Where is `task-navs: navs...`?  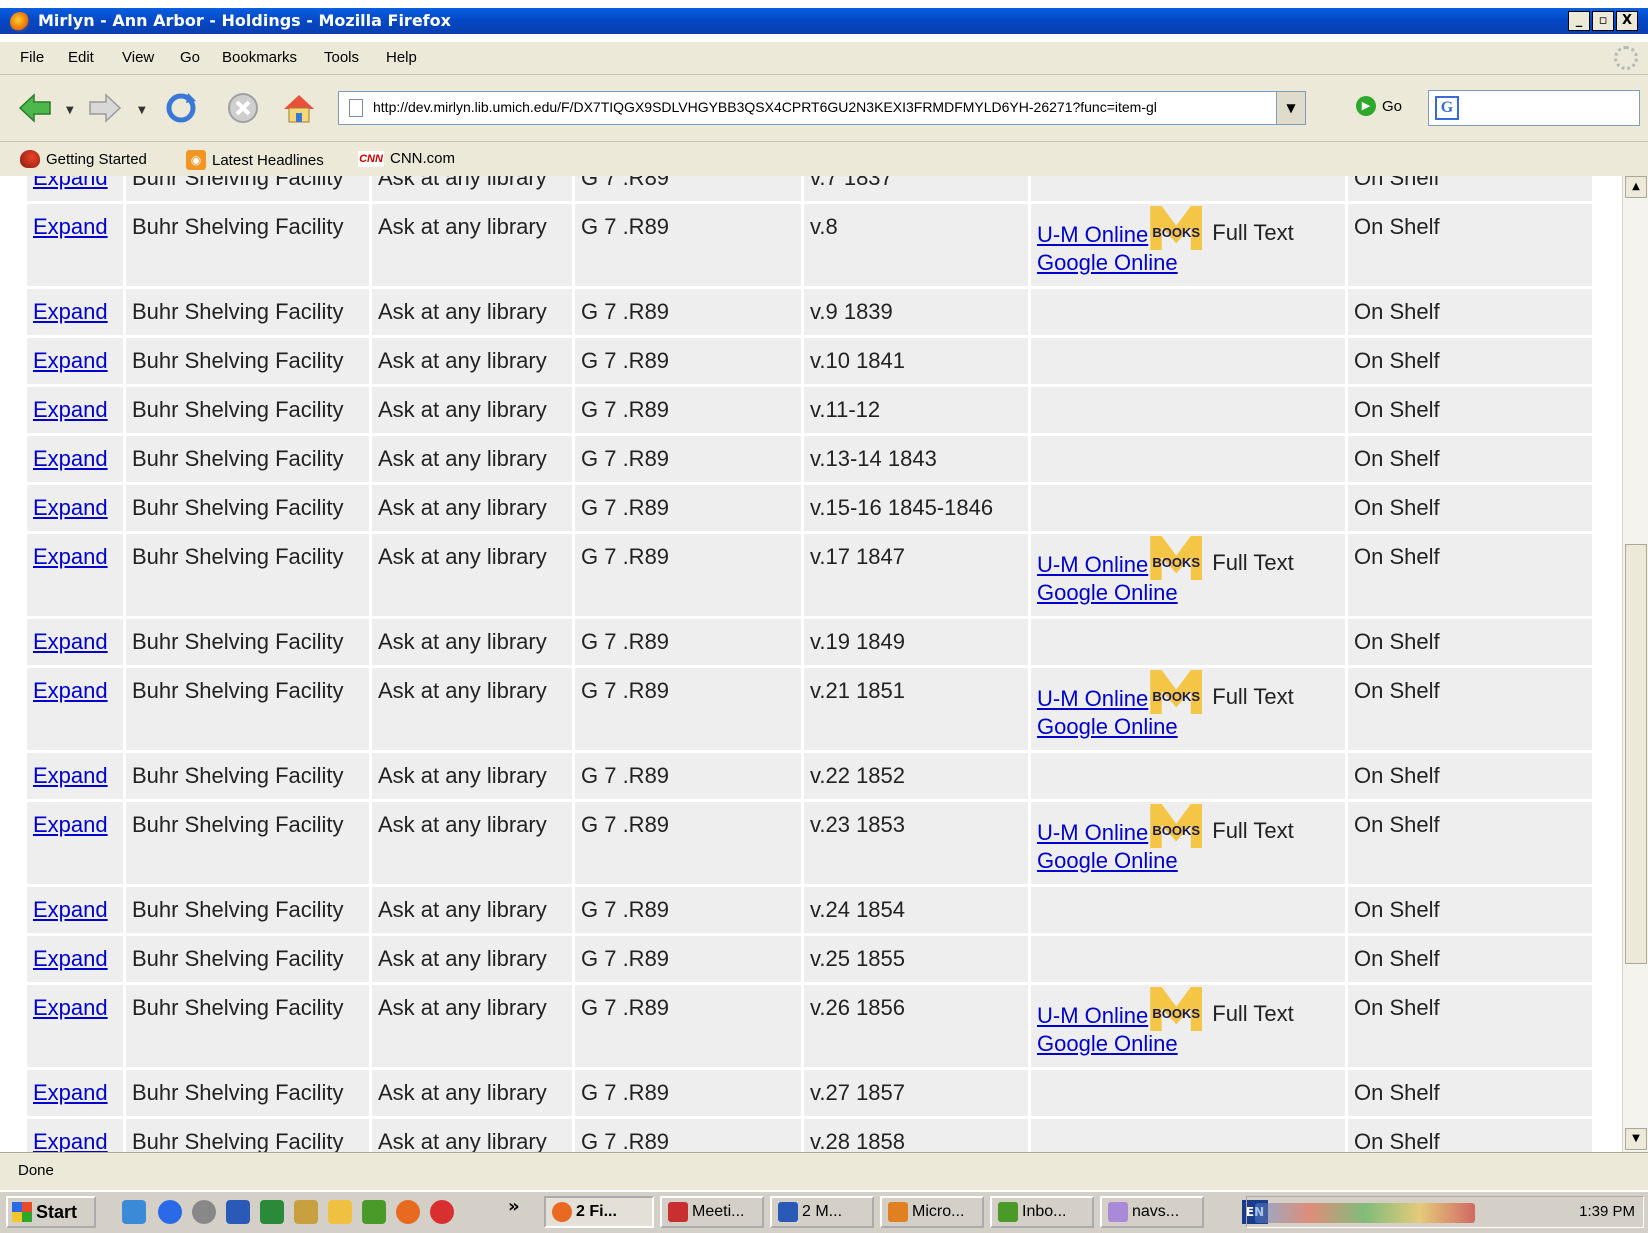 task-navs: navs... is located at coordinates (1152, 1212).